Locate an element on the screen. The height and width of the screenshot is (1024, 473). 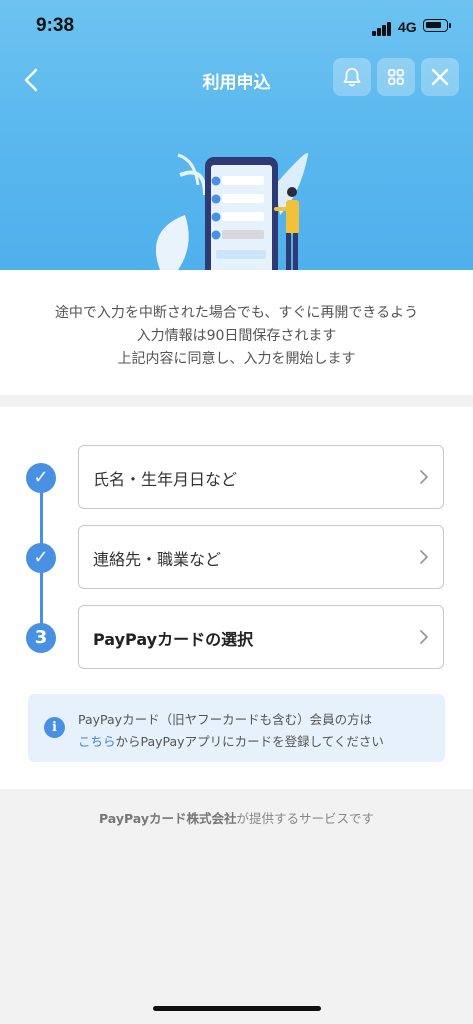
intro-line: 入力情報は90日間保存されます is located at coordinates (236, 336).